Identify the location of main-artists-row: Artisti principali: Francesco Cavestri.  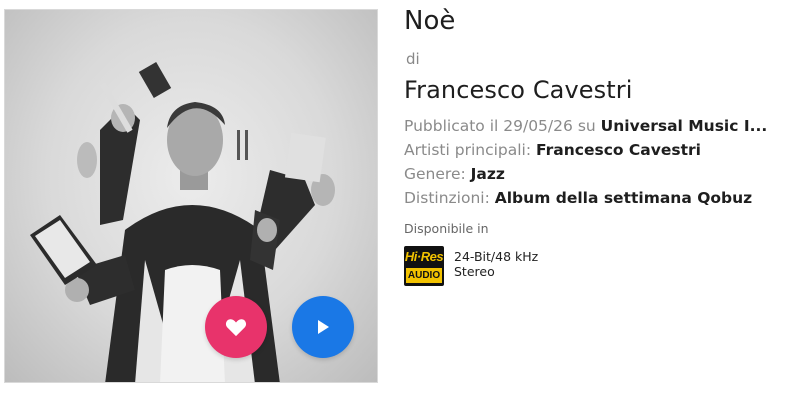
(552, 150).